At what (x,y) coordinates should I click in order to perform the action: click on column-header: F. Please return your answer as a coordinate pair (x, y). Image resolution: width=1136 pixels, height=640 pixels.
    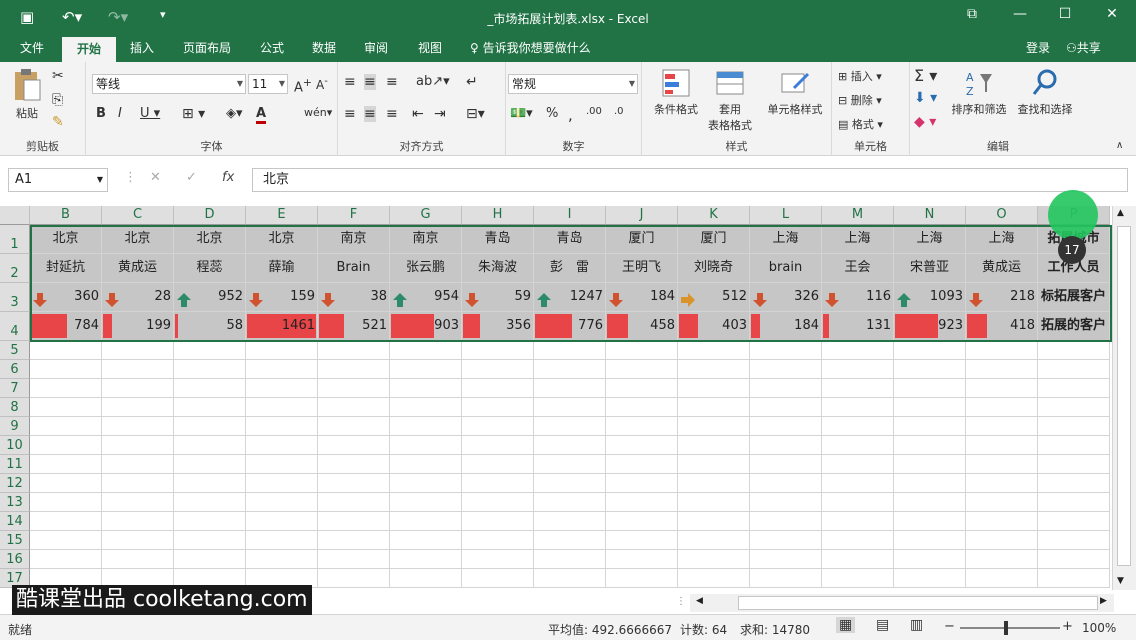
    Looking at the image, I should click on (354, 215).